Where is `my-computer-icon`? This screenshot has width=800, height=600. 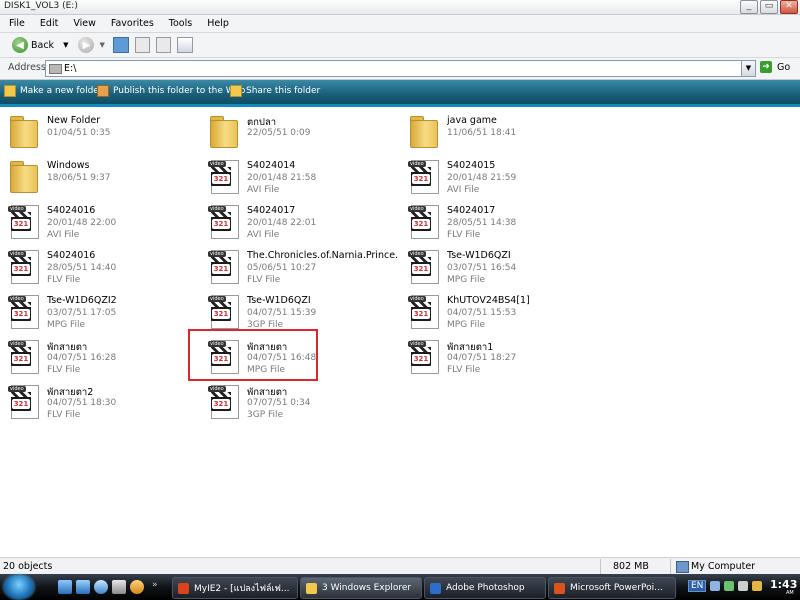 my-computer-icon is located at coordinates (682, 567).